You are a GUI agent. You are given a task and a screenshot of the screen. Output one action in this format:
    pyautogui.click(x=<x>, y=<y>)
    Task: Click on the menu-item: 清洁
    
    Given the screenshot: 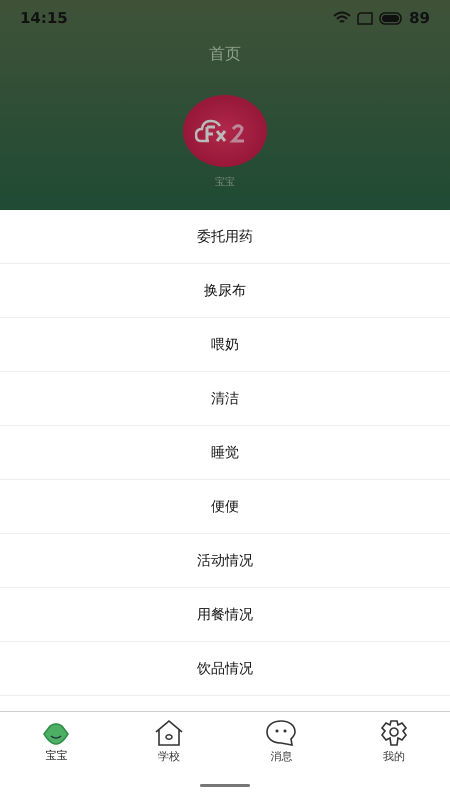 What is the action you would take?
    pyautogui.click(x=225, y=399)
    